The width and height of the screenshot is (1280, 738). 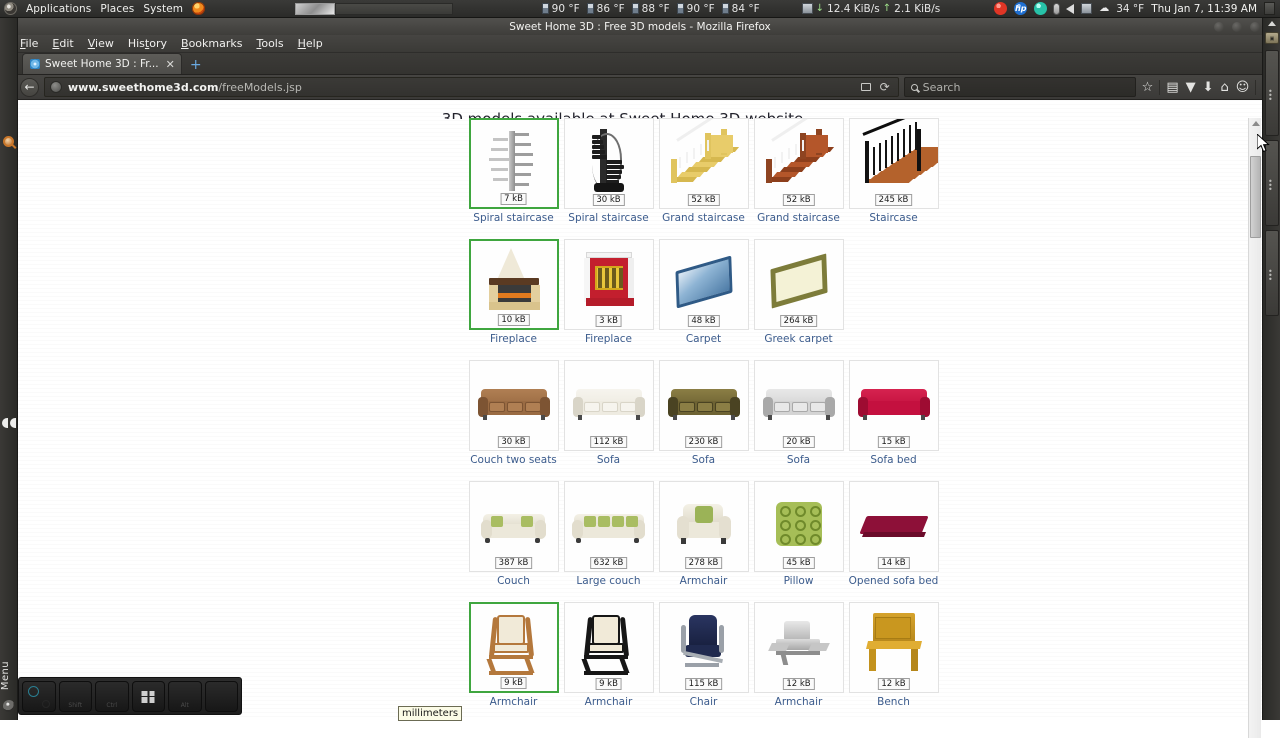 What do you see at coordinates (799, 647) in the screenshot?
I see `model-preview-box: 12 kB` at bounding box center [799, 647].